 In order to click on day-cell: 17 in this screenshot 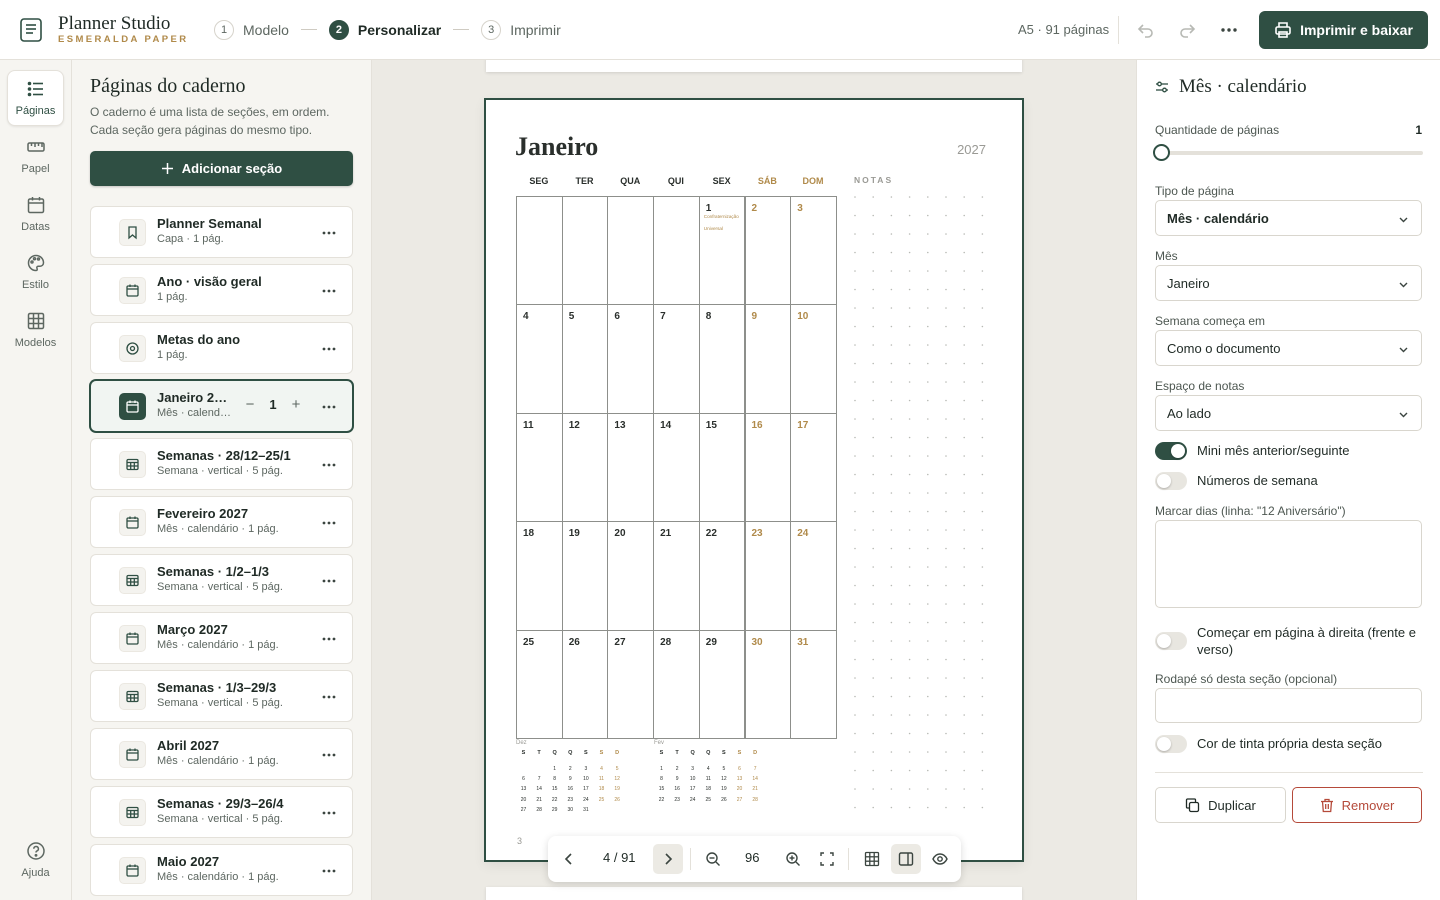, I will do `click(813, 467)`.